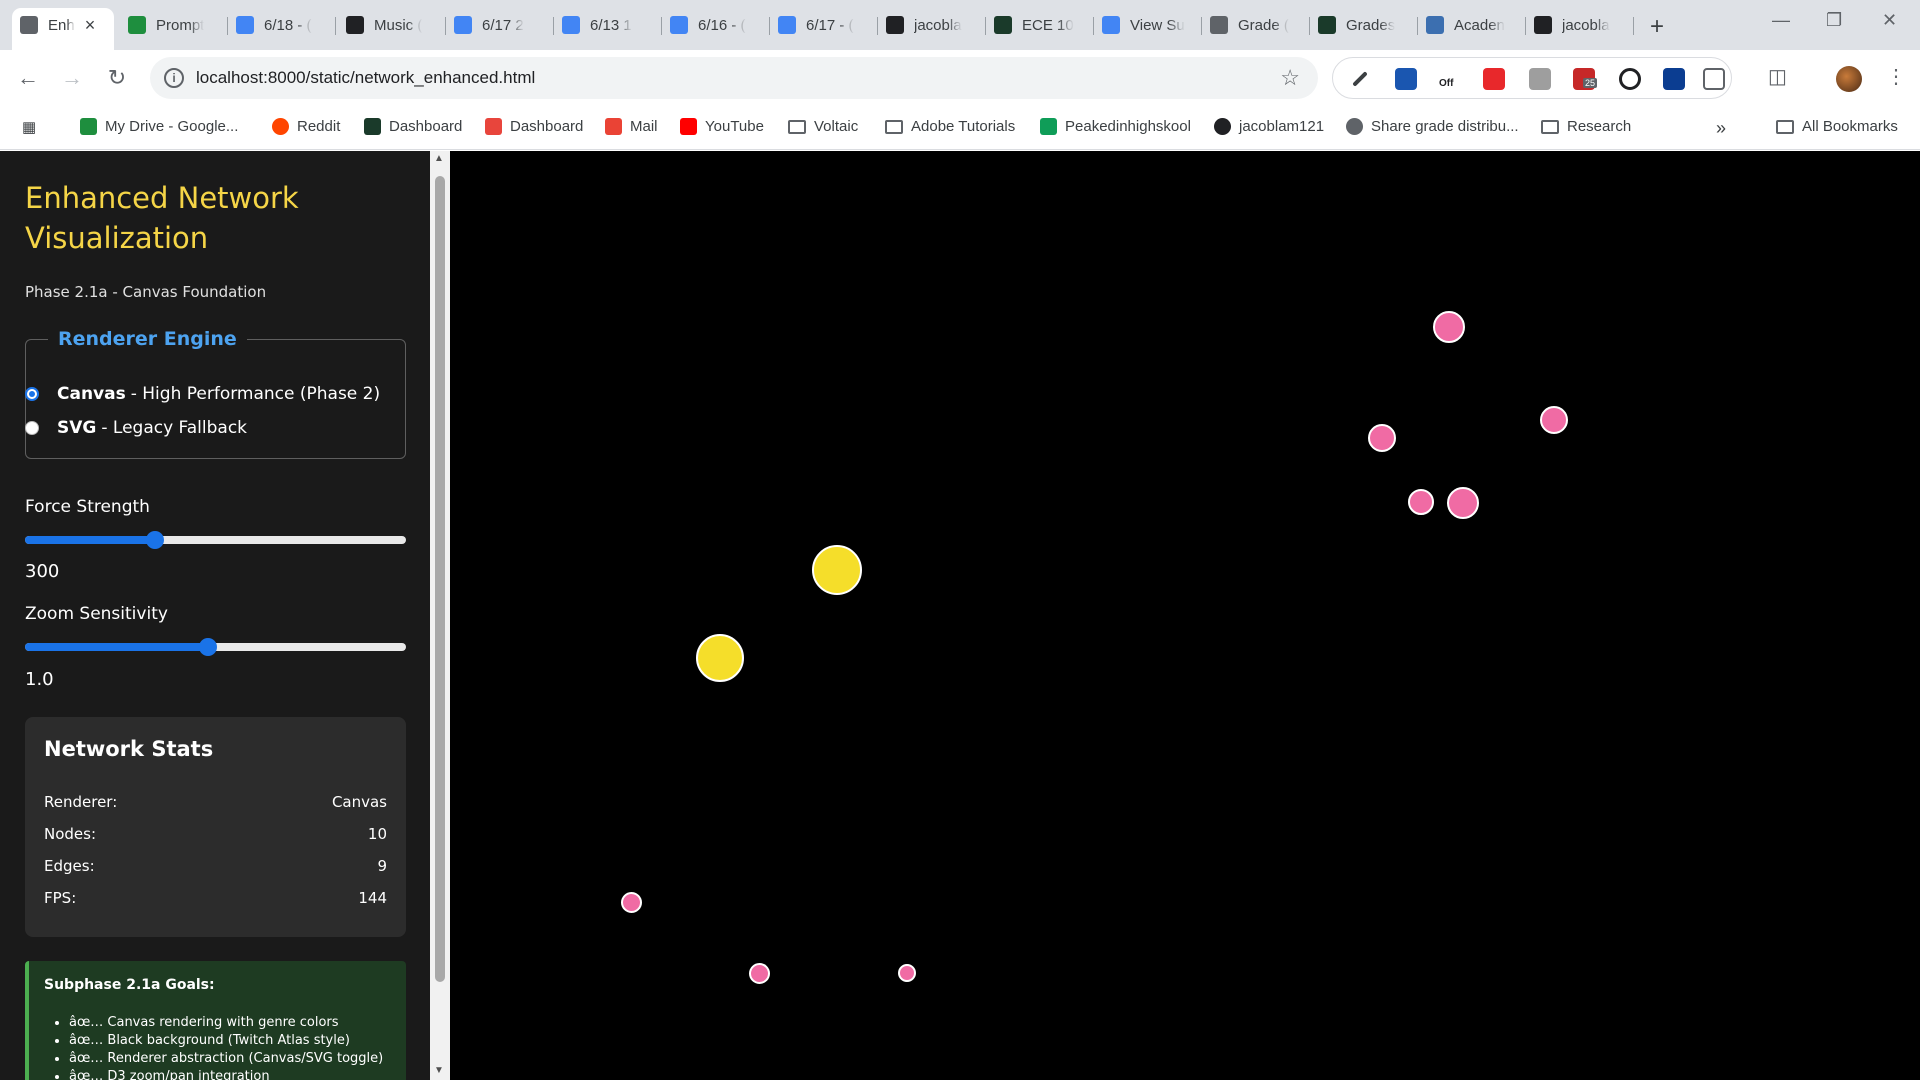 The height and width of the screenshot is (1080, 1920). Describe the element at coordinates (1472, 25) in the screenshot. I see `browser-tab: Acaden` at that location.